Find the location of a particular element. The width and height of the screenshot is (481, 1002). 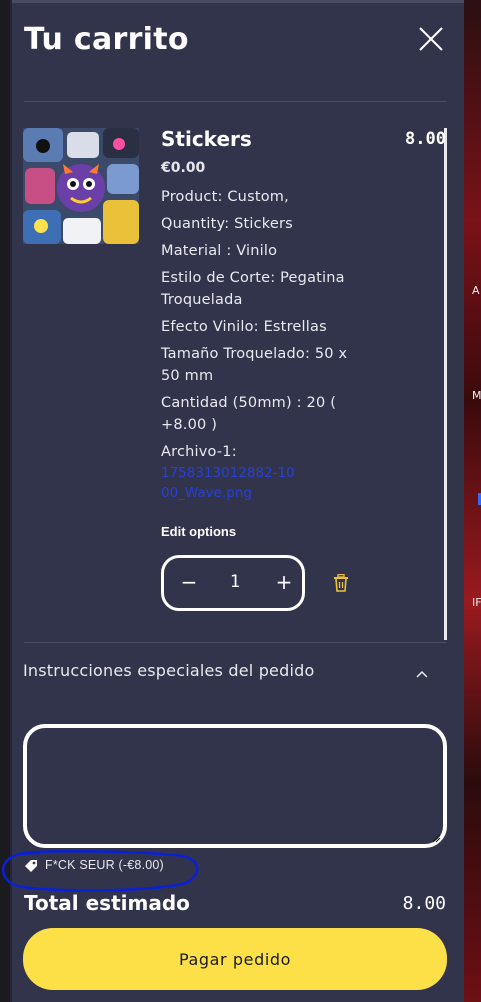

quantity-input: 1 is located at coordinates (235, 582).